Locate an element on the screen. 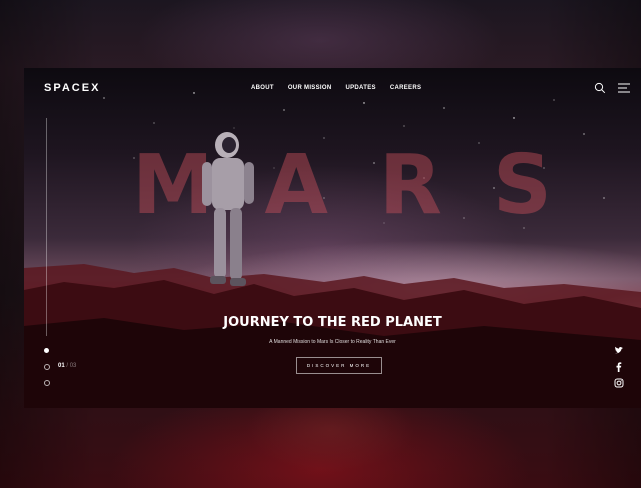 The image size is (641, 488). nav-link-updates: UPDATES is located at coordinates (360, 88).